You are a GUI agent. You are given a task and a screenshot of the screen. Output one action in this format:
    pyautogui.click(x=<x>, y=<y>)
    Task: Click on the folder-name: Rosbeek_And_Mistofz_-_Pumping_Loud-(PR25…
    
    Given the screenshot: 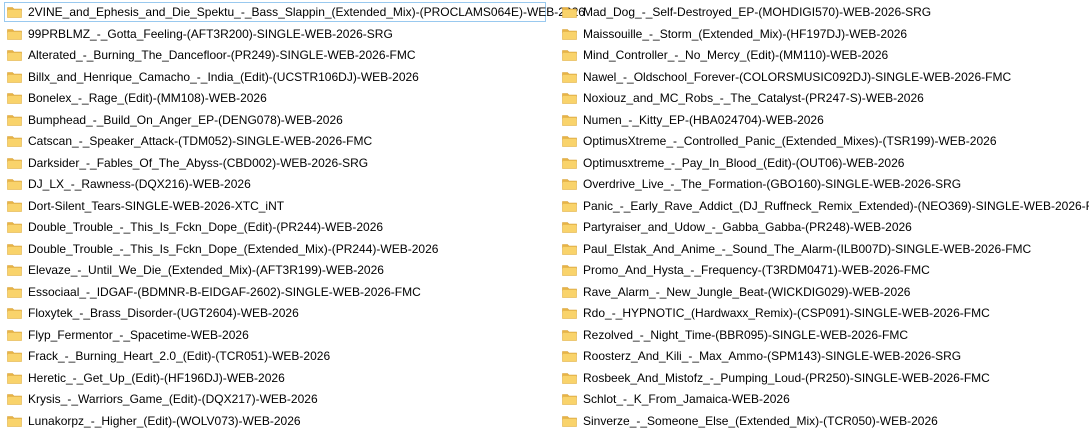 What is the action you would take?
    pyautogui.click(x=786, y=377)
    